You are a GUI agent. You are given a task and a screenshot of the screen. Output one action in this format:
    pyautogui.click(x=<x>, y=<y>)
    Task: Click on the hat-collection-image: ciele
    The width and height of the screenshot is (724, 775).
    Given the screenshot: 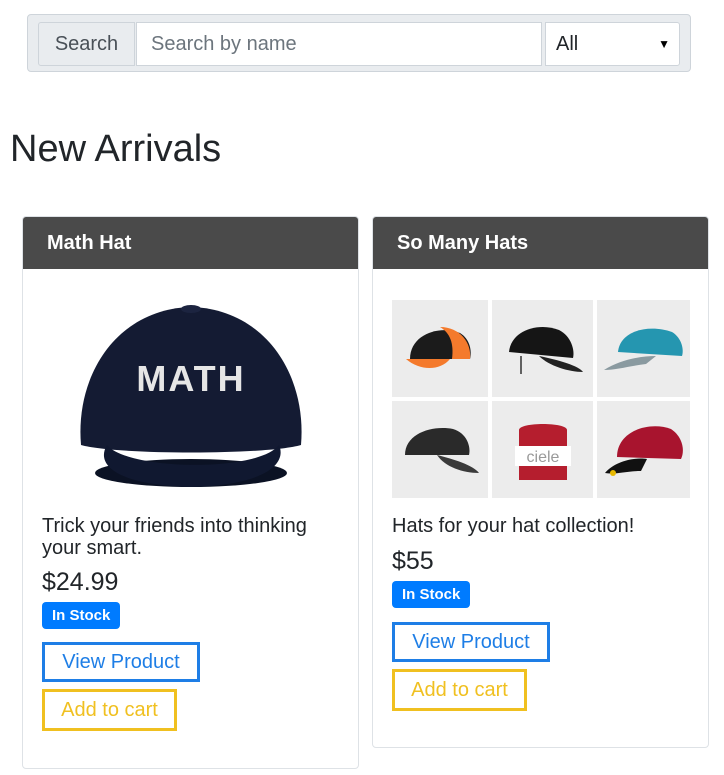 What is the action you would take?
    pyautogui.click(x=541, y=399)
    